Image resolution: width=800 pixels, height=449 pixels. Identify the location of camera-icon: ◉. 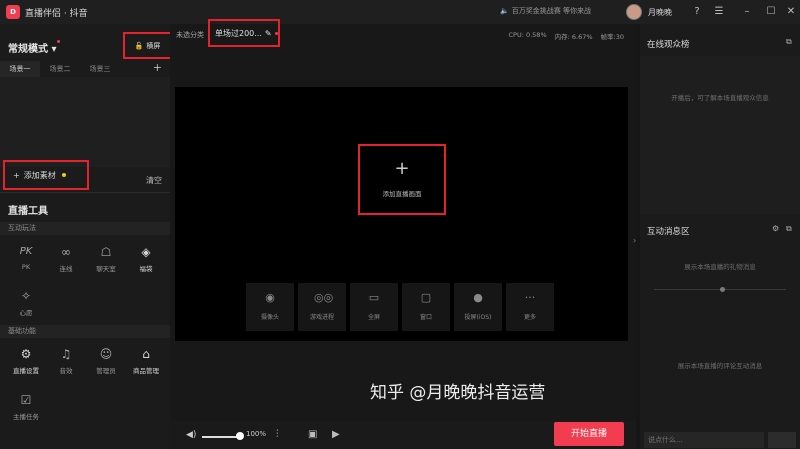
(270, 297).